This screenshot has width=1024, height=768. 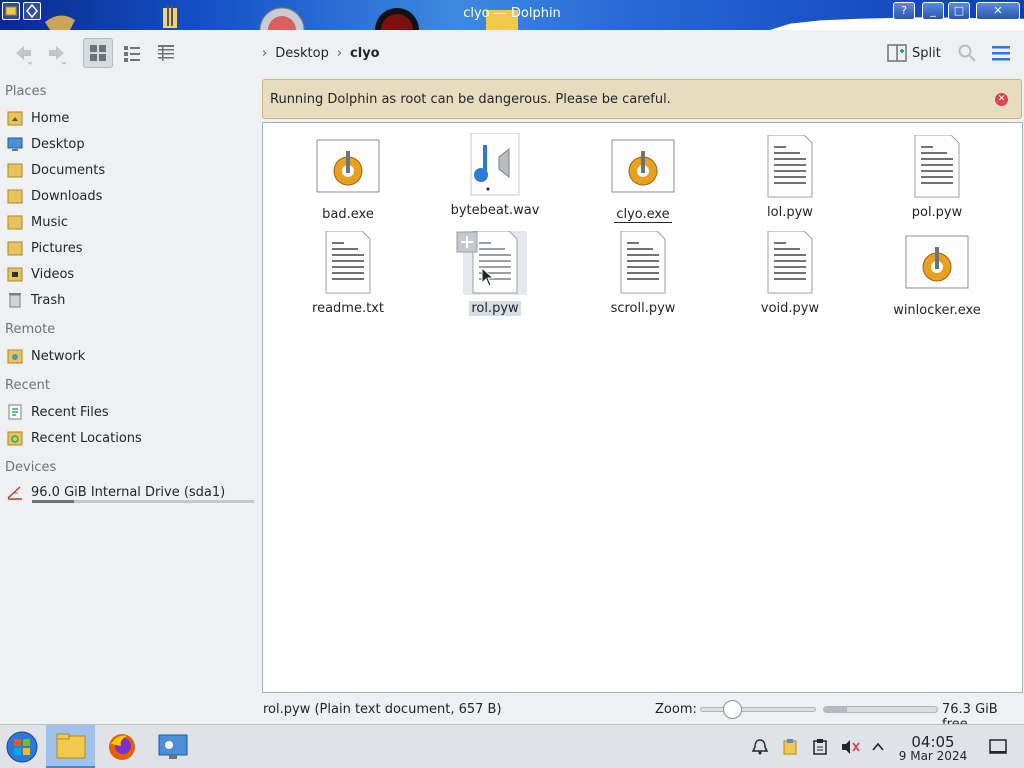 What do you see at coordinates (130, 356) in the screenshot?
I see `sidebar-item-network: Network` at bounding box center [130, 356].